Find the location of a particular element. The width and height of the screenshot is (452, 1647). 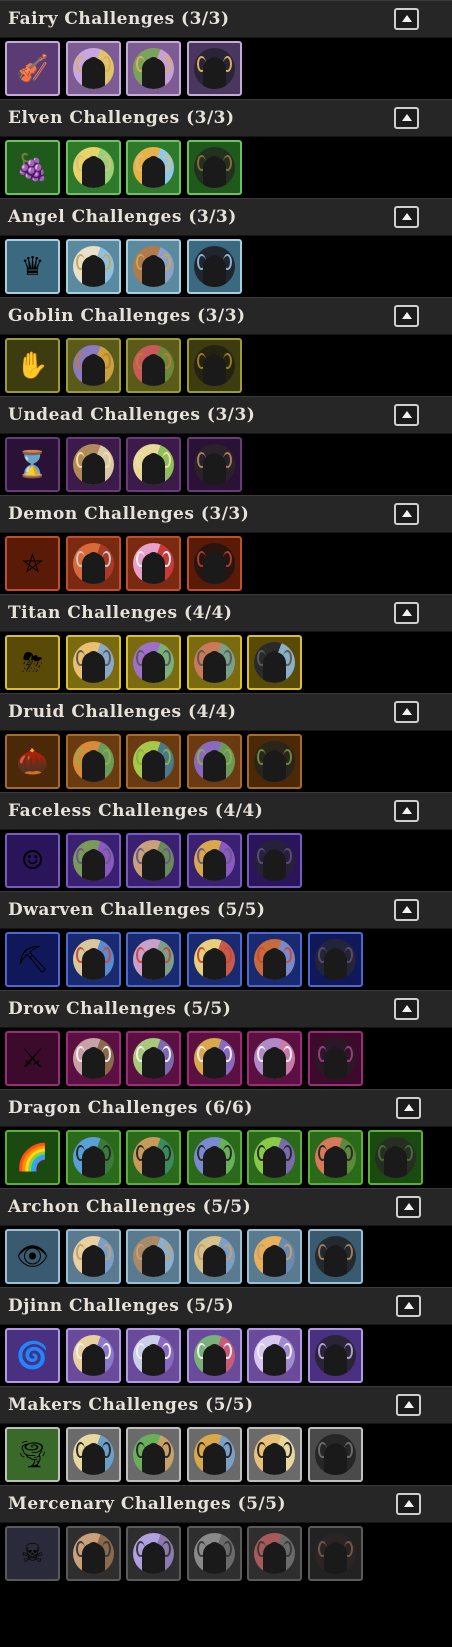

section-header-archon: Archon Challenges (5/5) is located at coordinates (226, 1207).